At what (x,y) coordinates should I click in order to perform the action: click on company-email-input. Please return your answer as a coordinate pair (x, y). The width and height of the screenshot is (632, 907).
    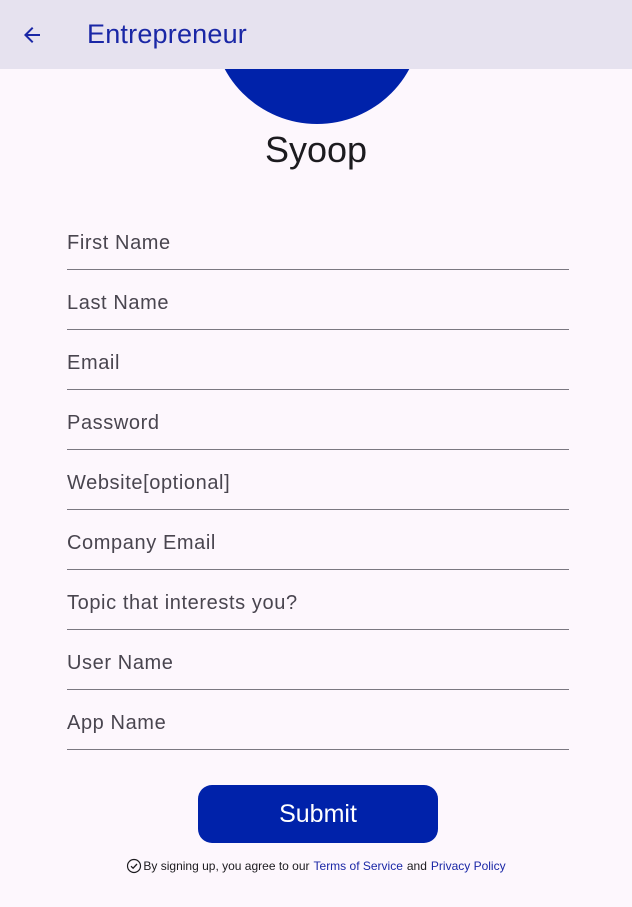
    Looking at the image, I should click on (318, 539).